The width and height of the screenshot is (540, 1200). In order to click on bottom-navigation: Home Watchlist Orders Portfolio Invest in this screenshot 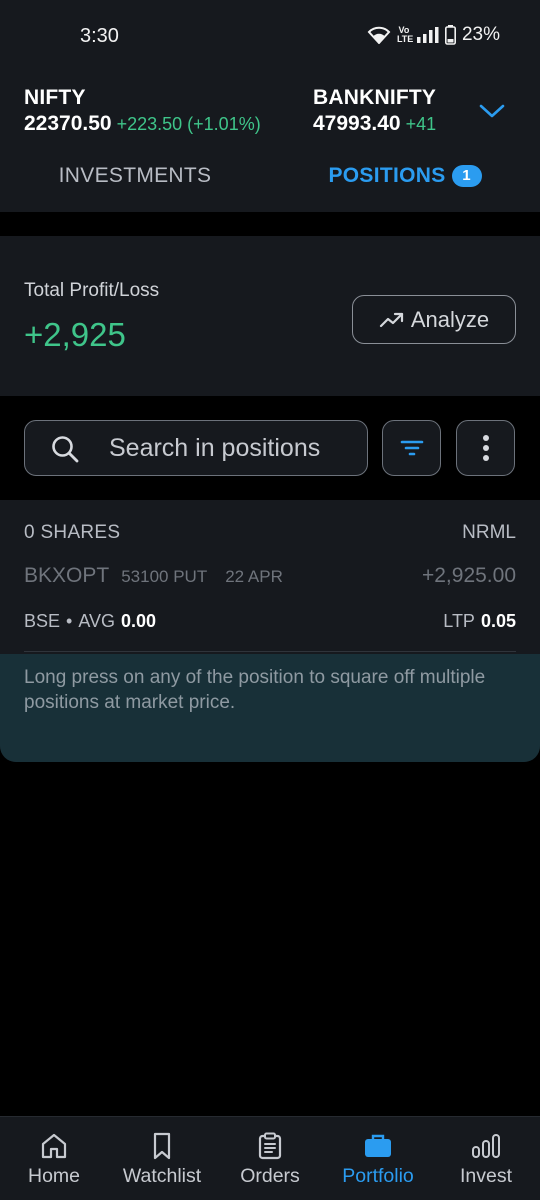, I will do `click(270, 1158)`.